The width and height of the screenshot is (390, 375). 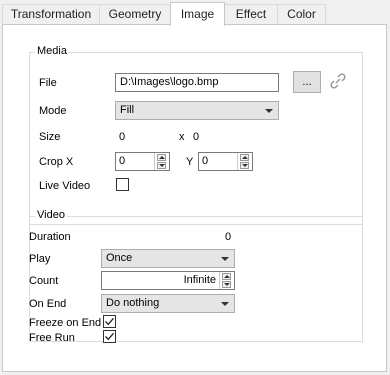 I want to click on duration-value: 0, so click(x=228, y=237).